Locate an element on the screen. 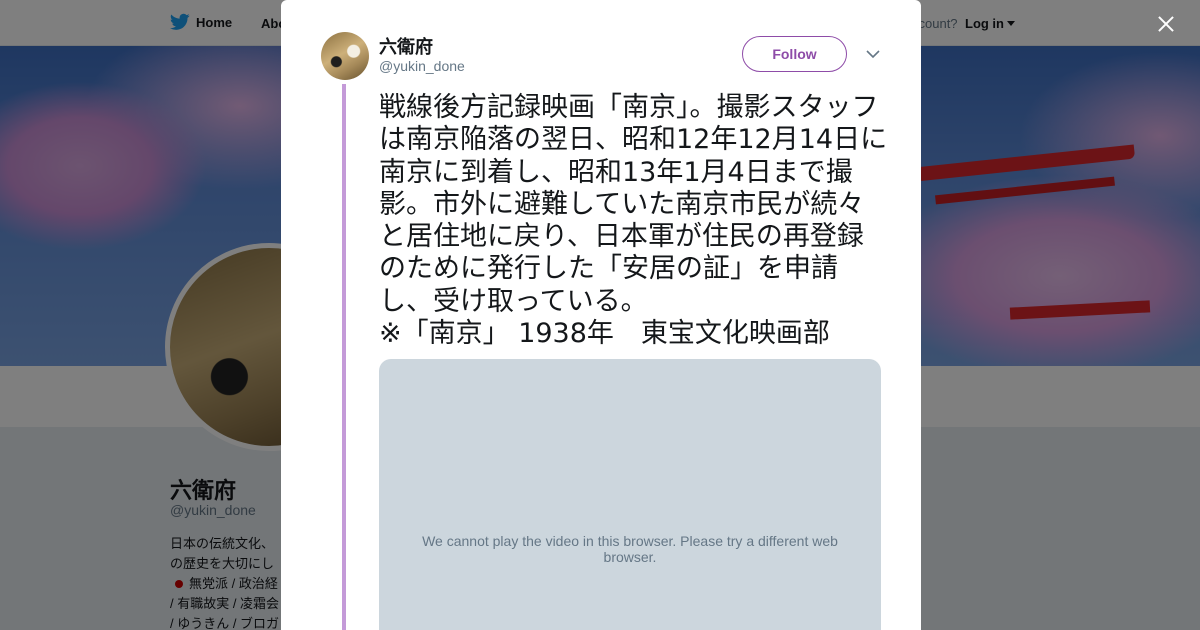 This screenshot has width=1200, height=630. follow-button: Follow is located at coordinates (794, 54).